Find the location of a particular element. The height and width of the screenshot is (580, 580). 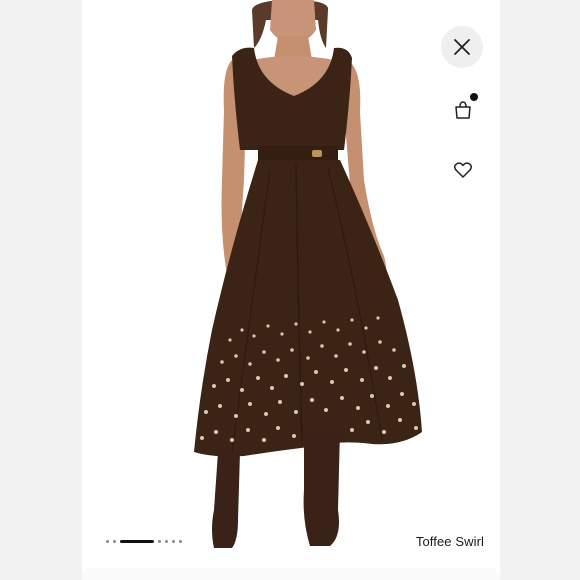

waistband-buckle is located at coordinates (317, 153).